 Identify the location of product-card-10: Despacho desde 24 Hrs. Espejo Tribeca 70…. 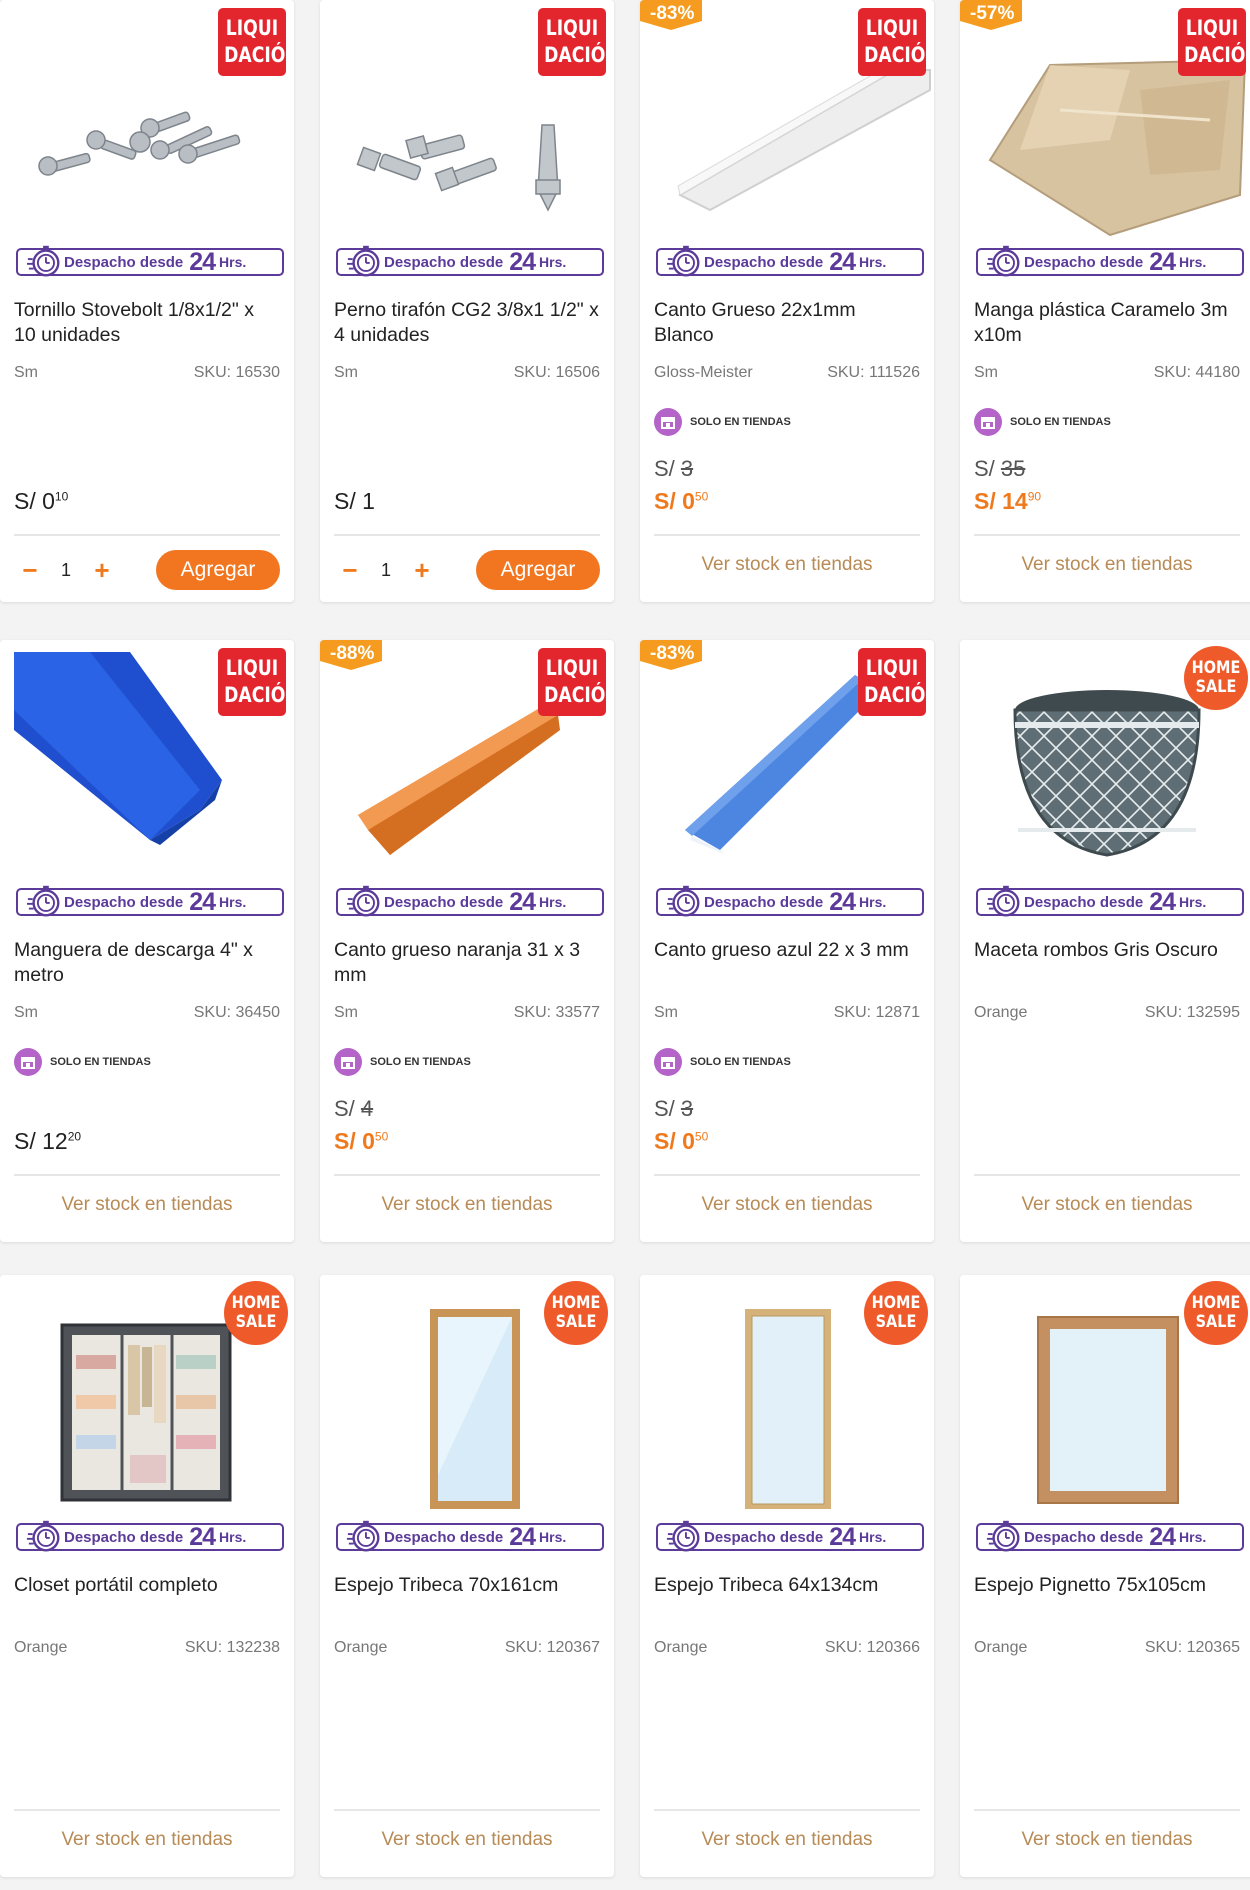
(467, 1576).